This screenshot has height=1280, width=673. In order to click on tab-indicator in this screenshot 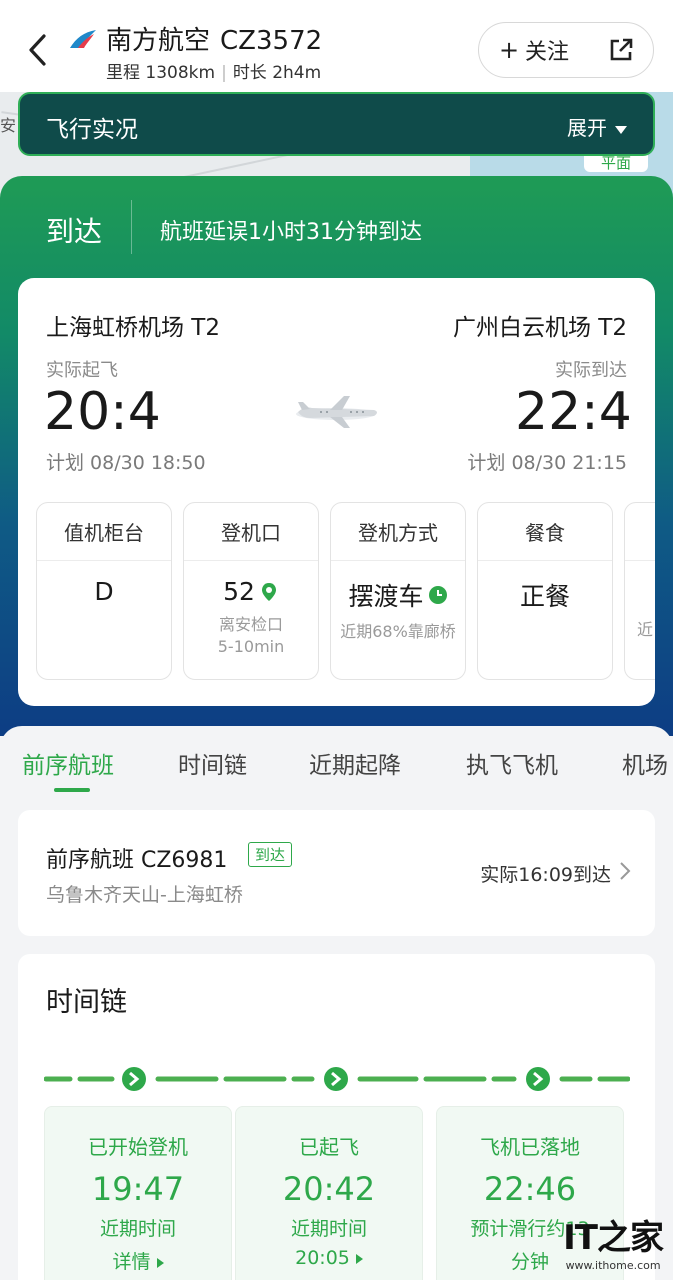, I will do `click(72, 790)`.